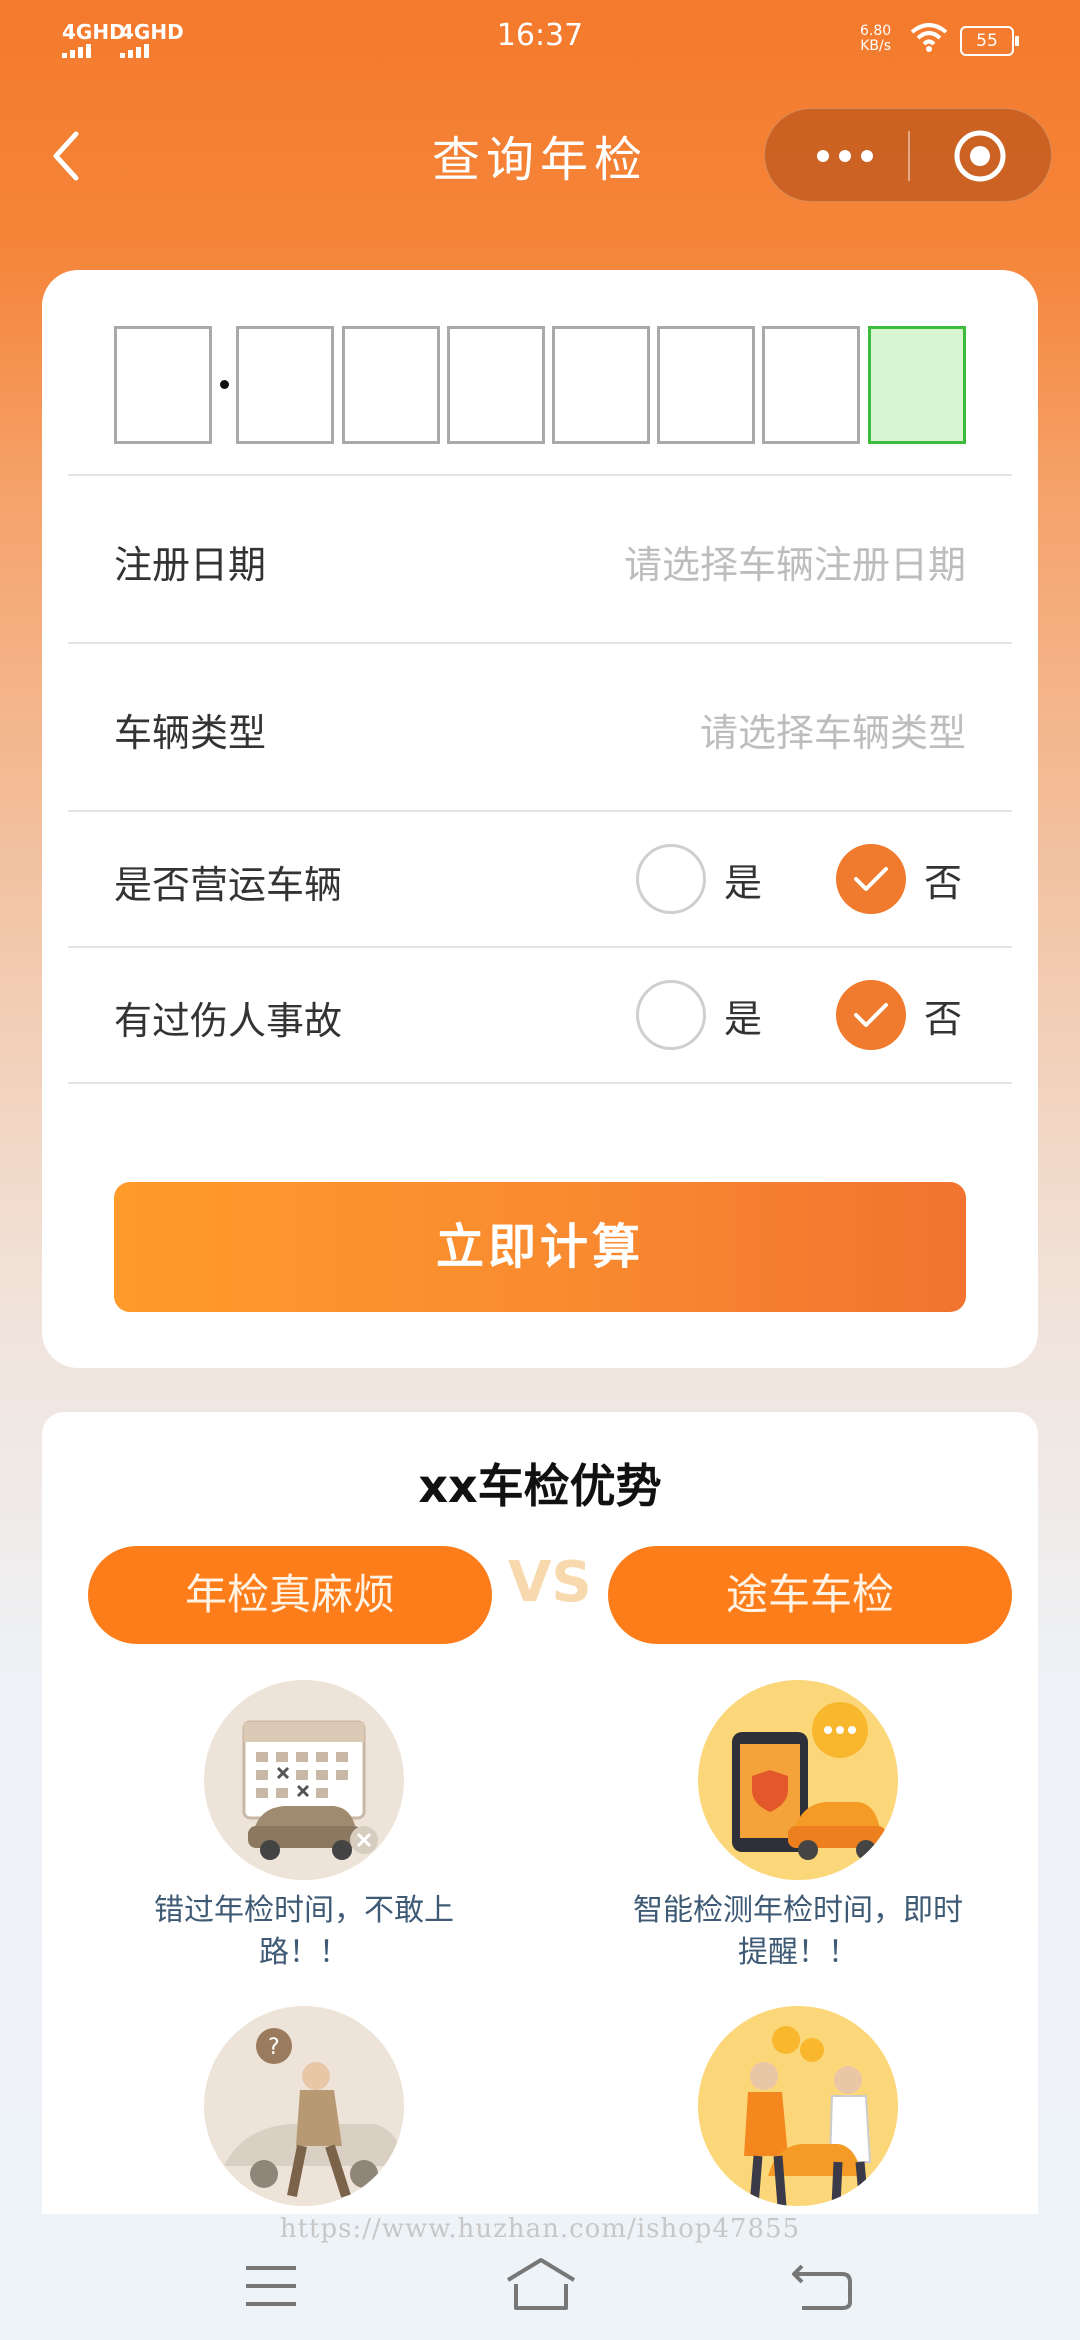 The height and width of the screenshot is (2340, 1080). Describe the element at coordinates (798, 1780) in the screenshot. I see `phone-car-illustration` at that location.